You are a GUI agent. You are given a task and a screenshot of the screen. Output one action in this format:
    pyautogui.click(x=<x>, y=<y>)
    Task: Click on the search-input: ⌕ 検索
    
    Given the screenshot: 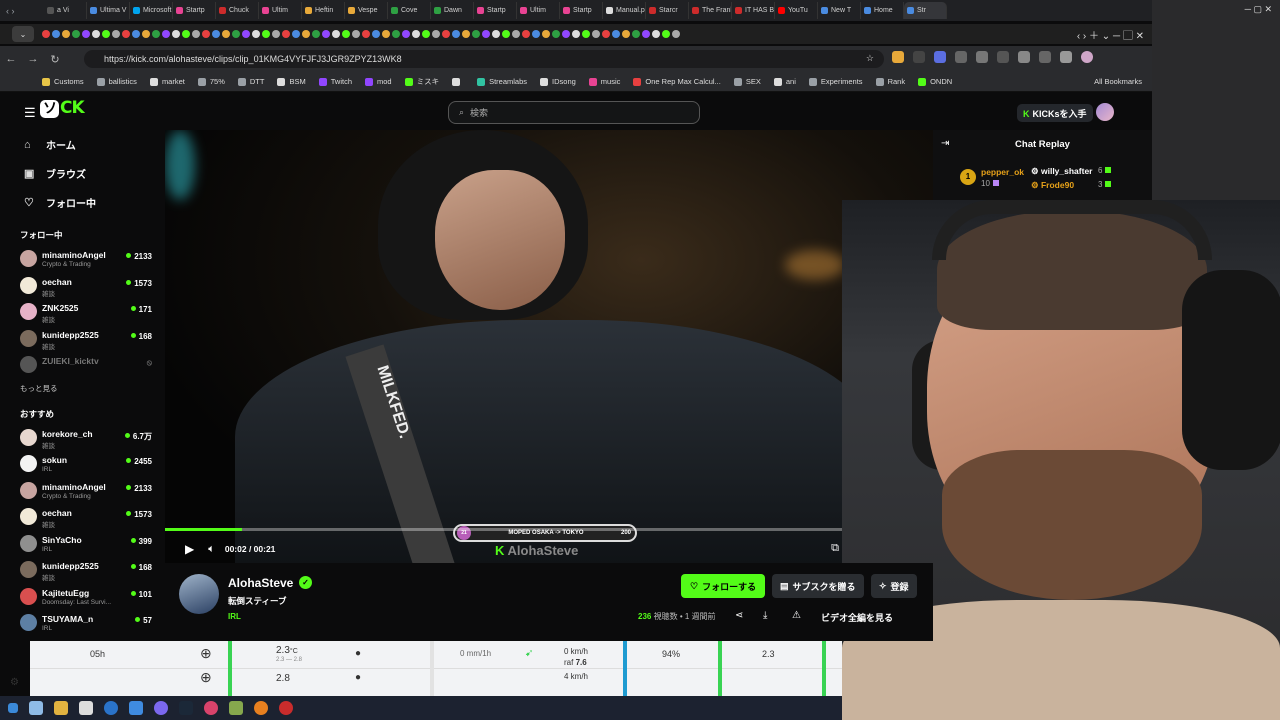 What is the action you would take?
    pyautogui.click(x=574, y=112)
    